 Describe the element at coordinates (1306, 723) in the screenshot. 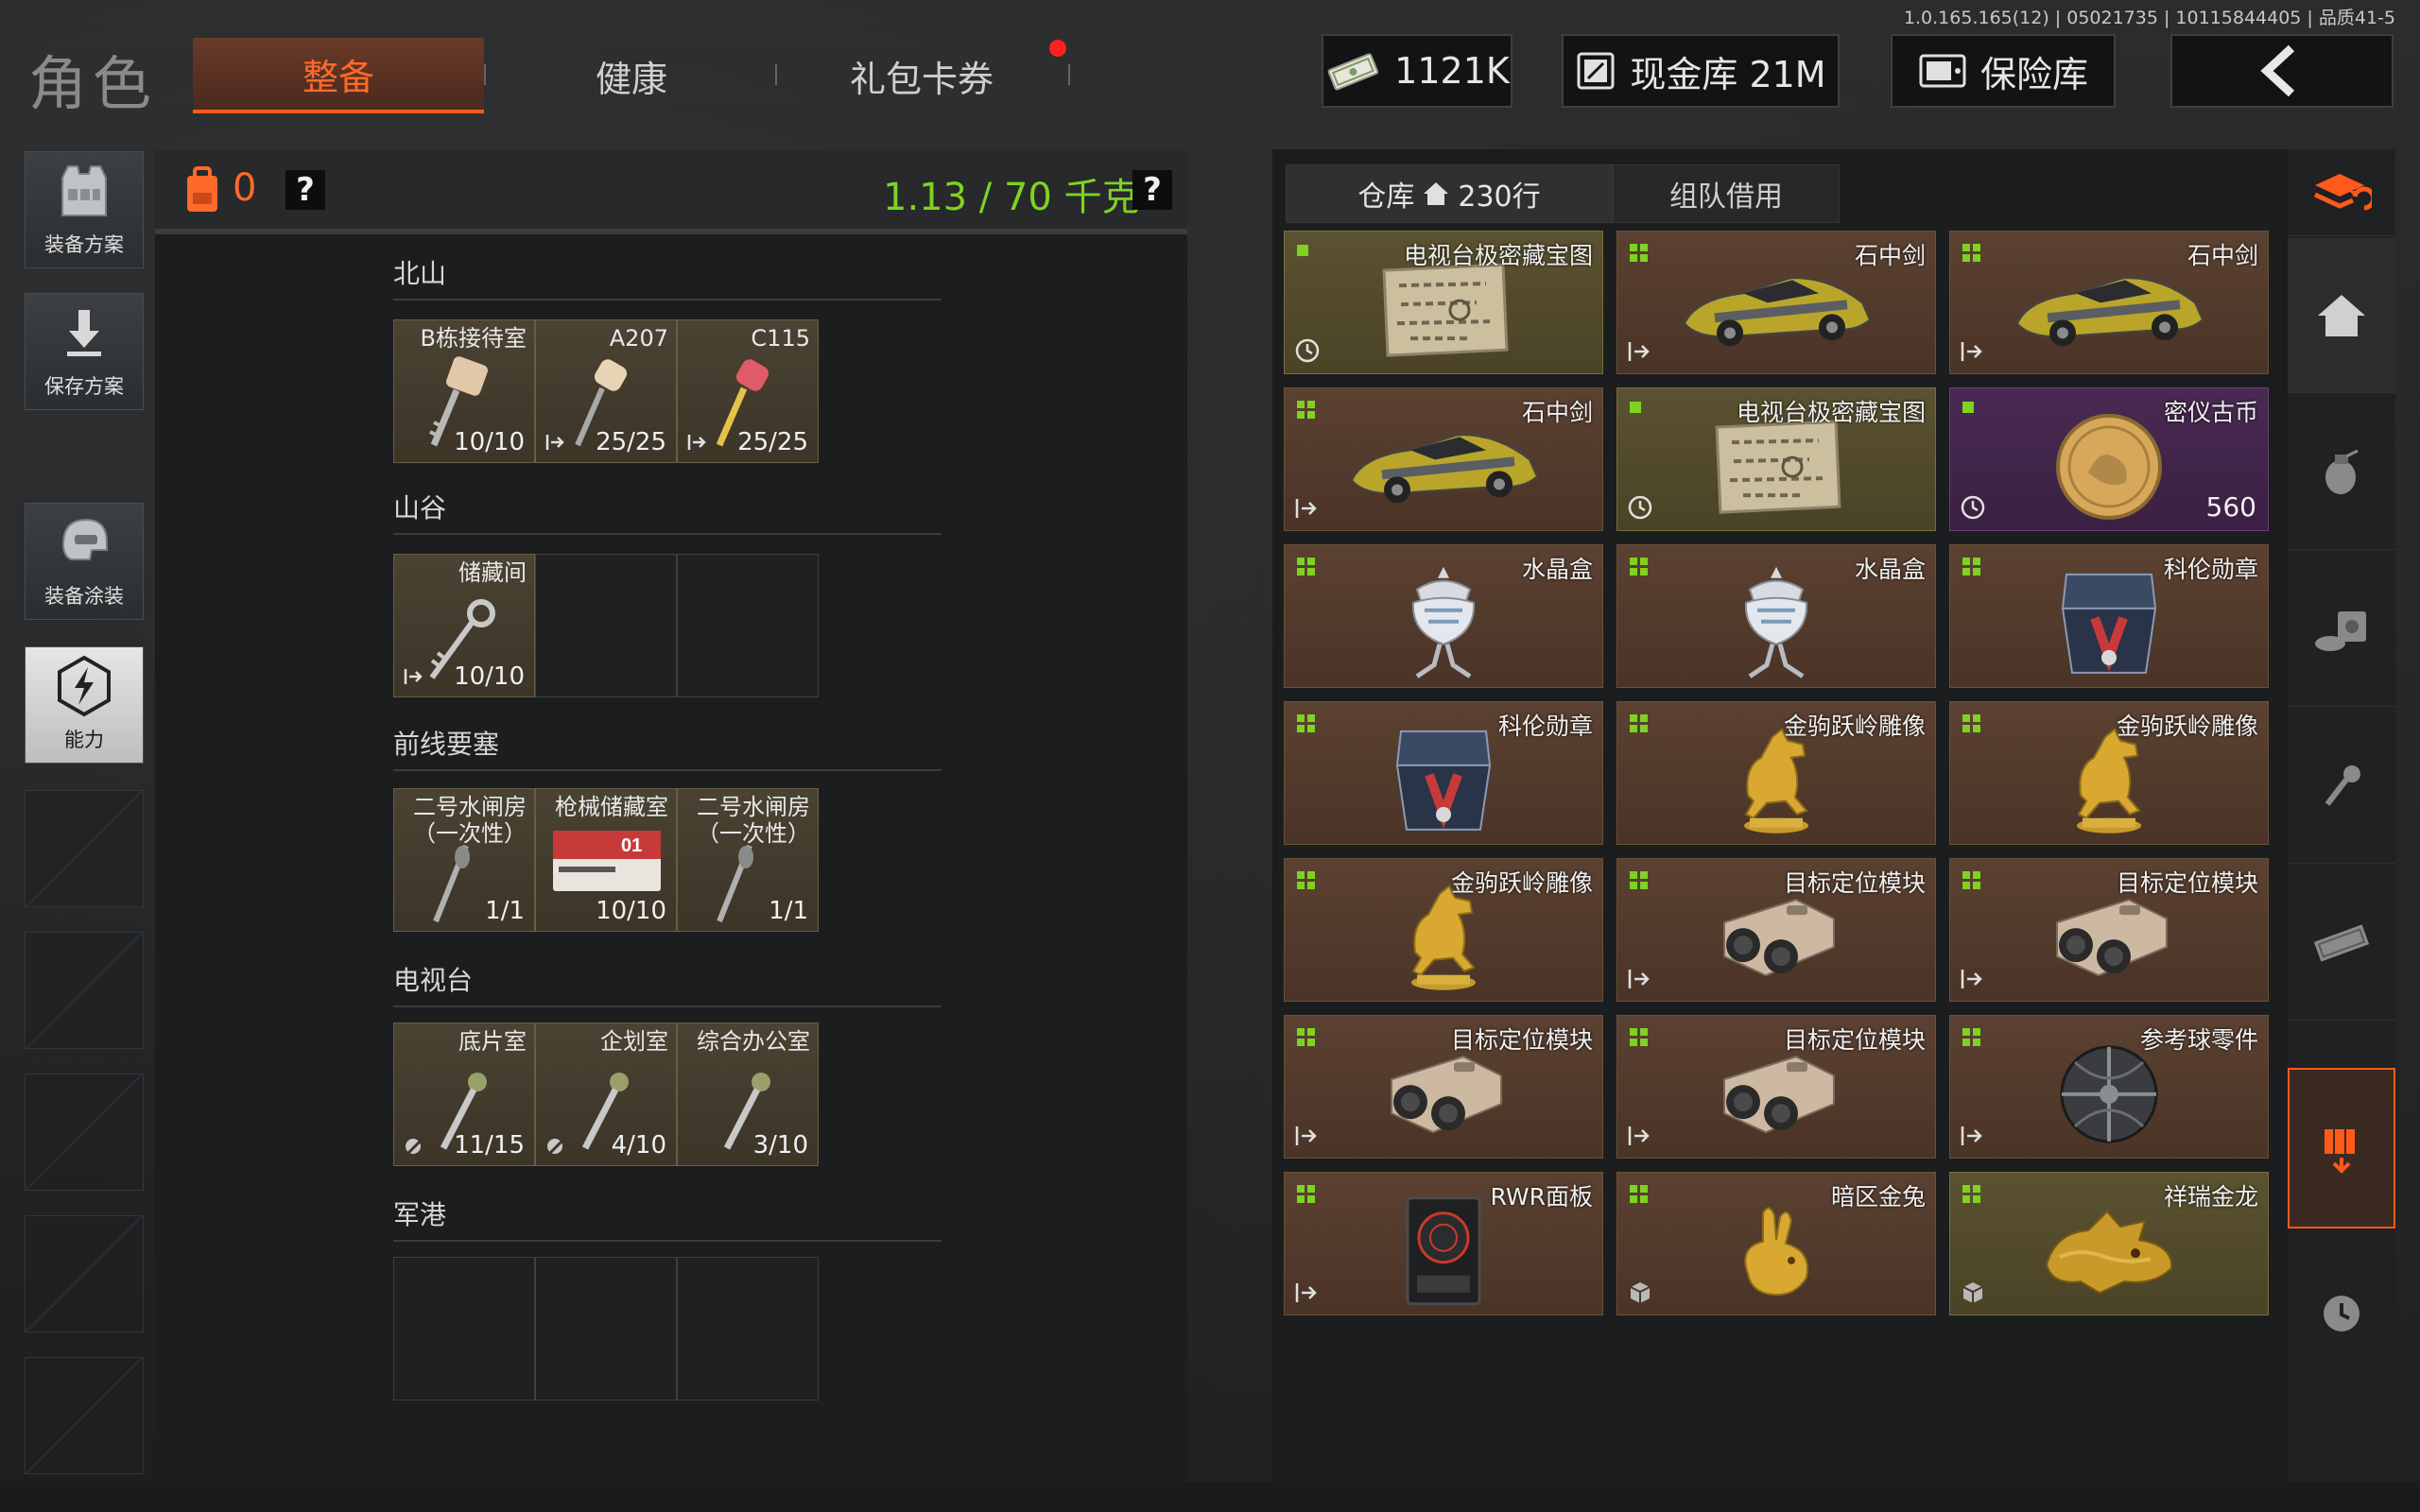

I see `grid-icon` at that location.